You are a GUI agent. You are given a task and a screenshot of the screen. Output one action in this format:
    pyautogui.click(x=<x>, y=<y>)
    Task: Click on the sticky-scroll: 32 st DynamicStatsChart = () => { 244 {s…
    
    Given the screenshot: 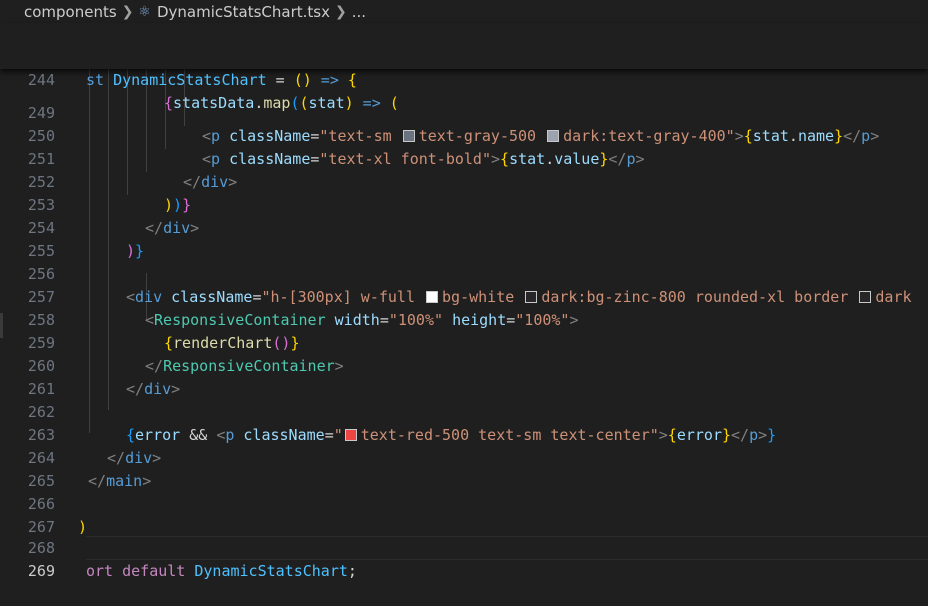 What is the action you would take?
    pyautogui.click(x=464, y=67)
    